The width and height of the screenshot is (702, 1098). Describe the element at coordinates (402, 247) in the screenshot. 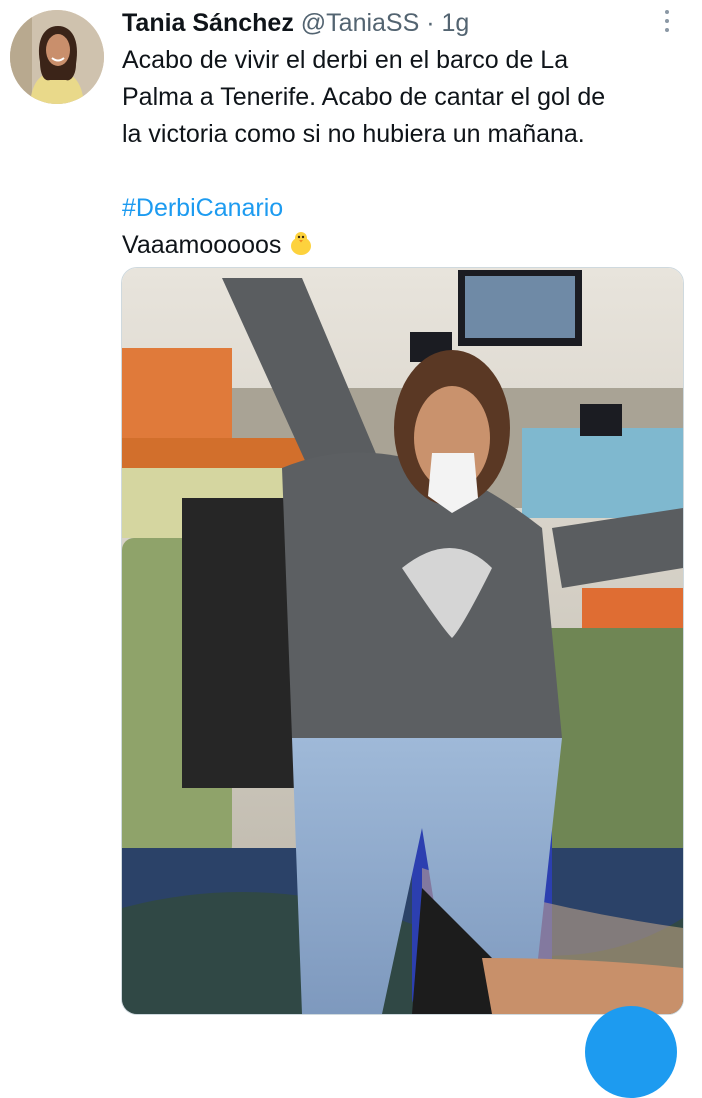

I see `closing-line: Vaaamooooos` at that location.